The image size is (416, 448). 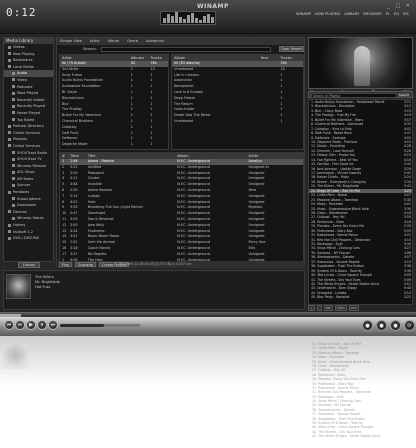 I want to click on crossfade-button: ●, so click(x=395, y=325).